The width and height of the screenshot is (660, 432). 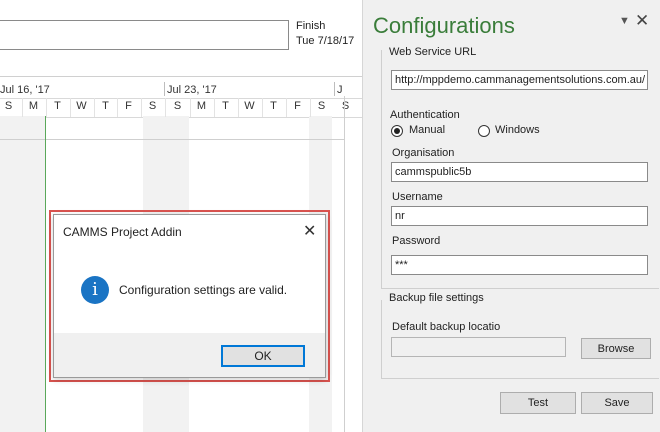 I want to click on radio-selected-dot, so click(x=397, y=131).